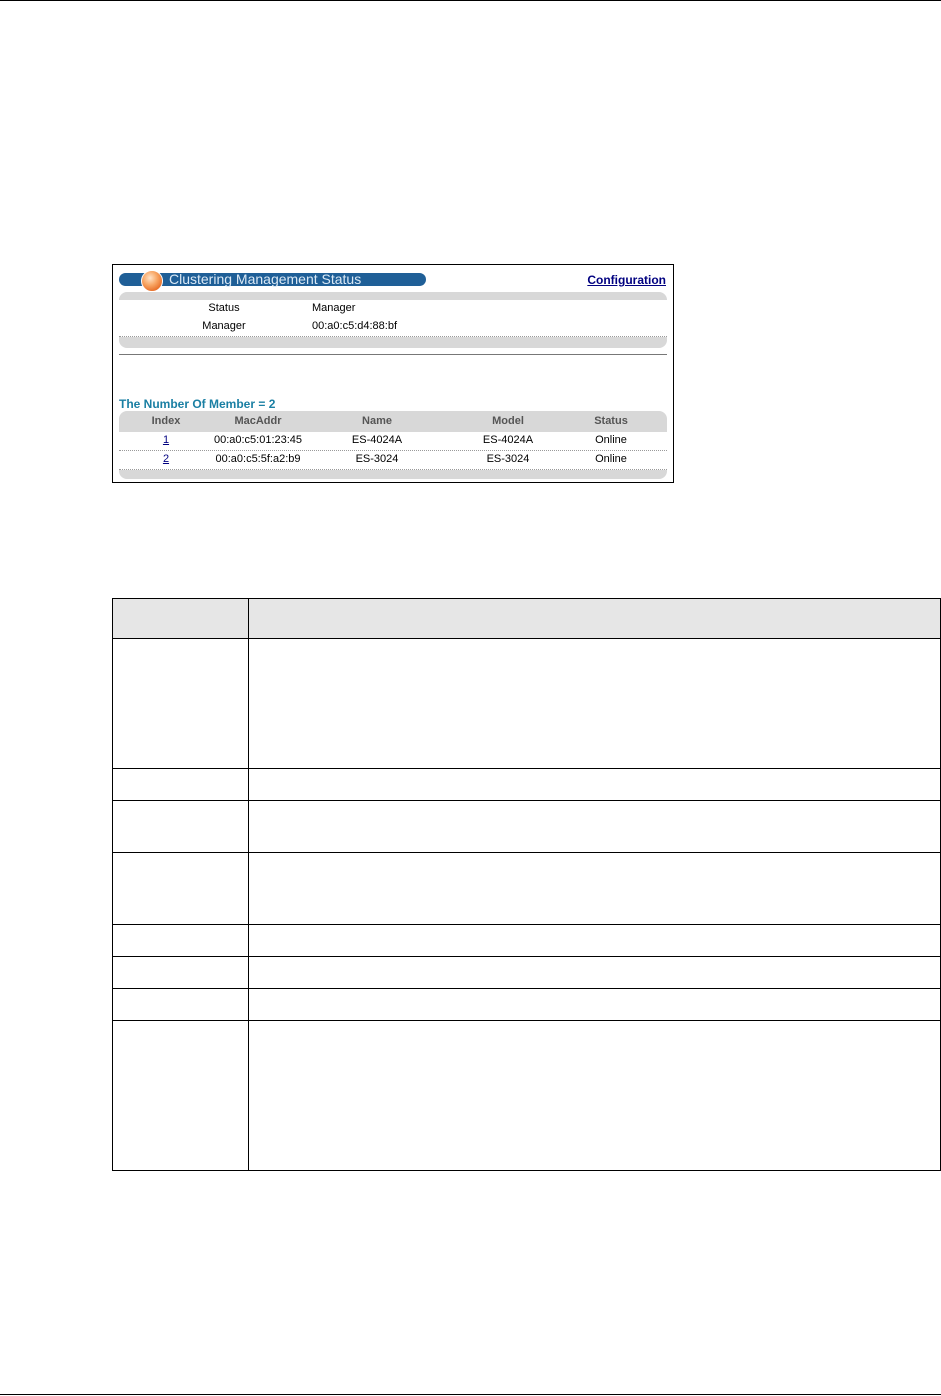 The height and width of the screenshot is (1396, 941). Describe the element at coordinates (355, 326) in the screenshot. I see `info-value: 00:a0:c5:d4:88:bf` at that location.